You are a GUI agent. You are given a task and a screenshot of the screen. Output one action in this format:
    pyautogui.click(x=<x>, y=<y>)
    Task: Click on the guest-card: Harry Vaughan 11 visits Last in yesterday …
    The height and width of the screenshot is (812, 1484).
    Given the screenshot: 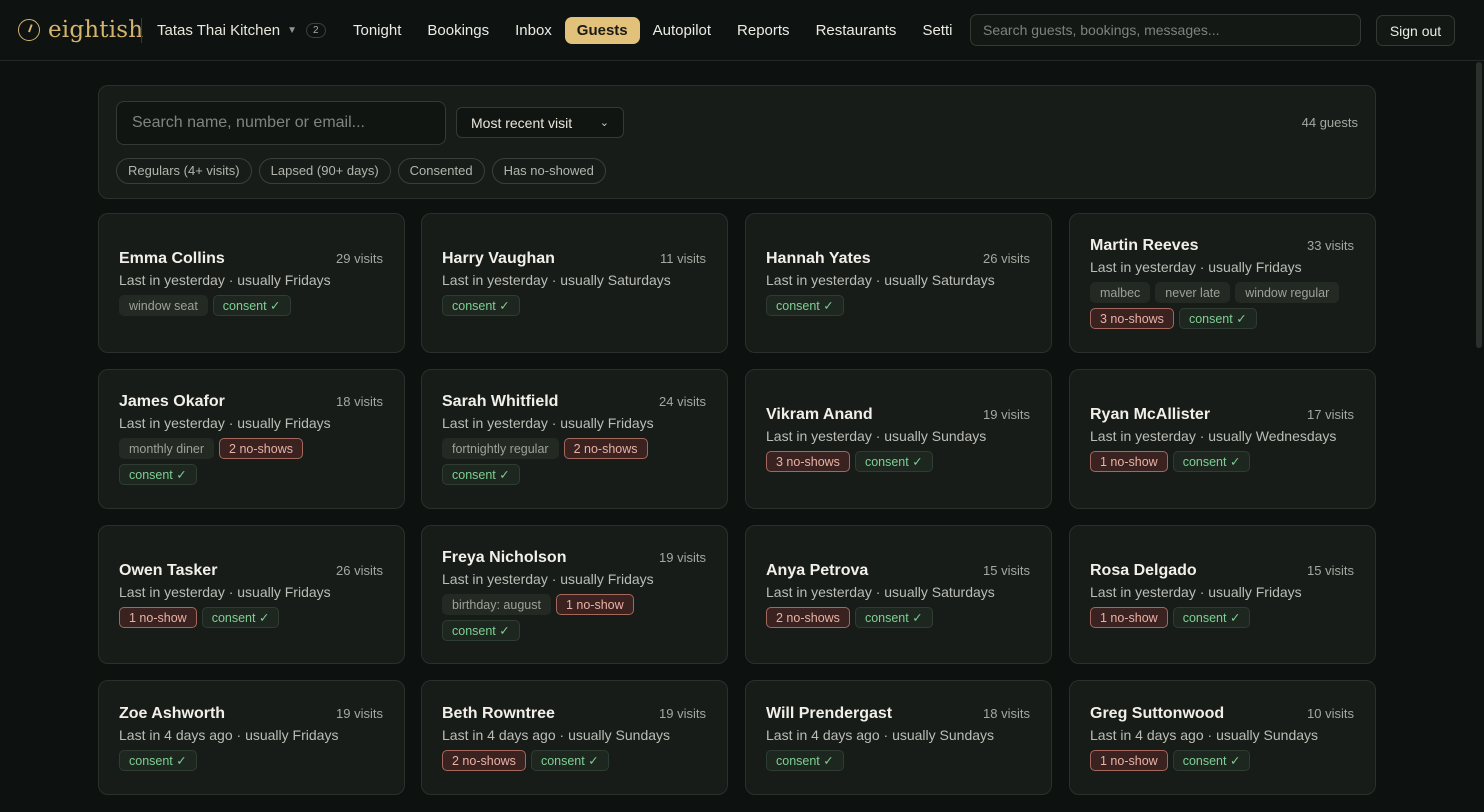 What is the action you would take?
    pyautogui.click(x=574, y=283)
    